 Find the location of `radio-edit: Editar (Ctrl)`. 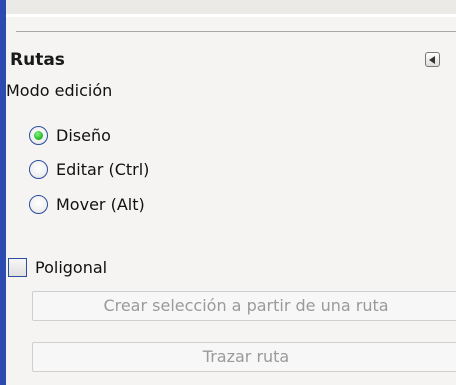

radio-edit: Editar (Ctrl) is located at coordinates (89, 169).